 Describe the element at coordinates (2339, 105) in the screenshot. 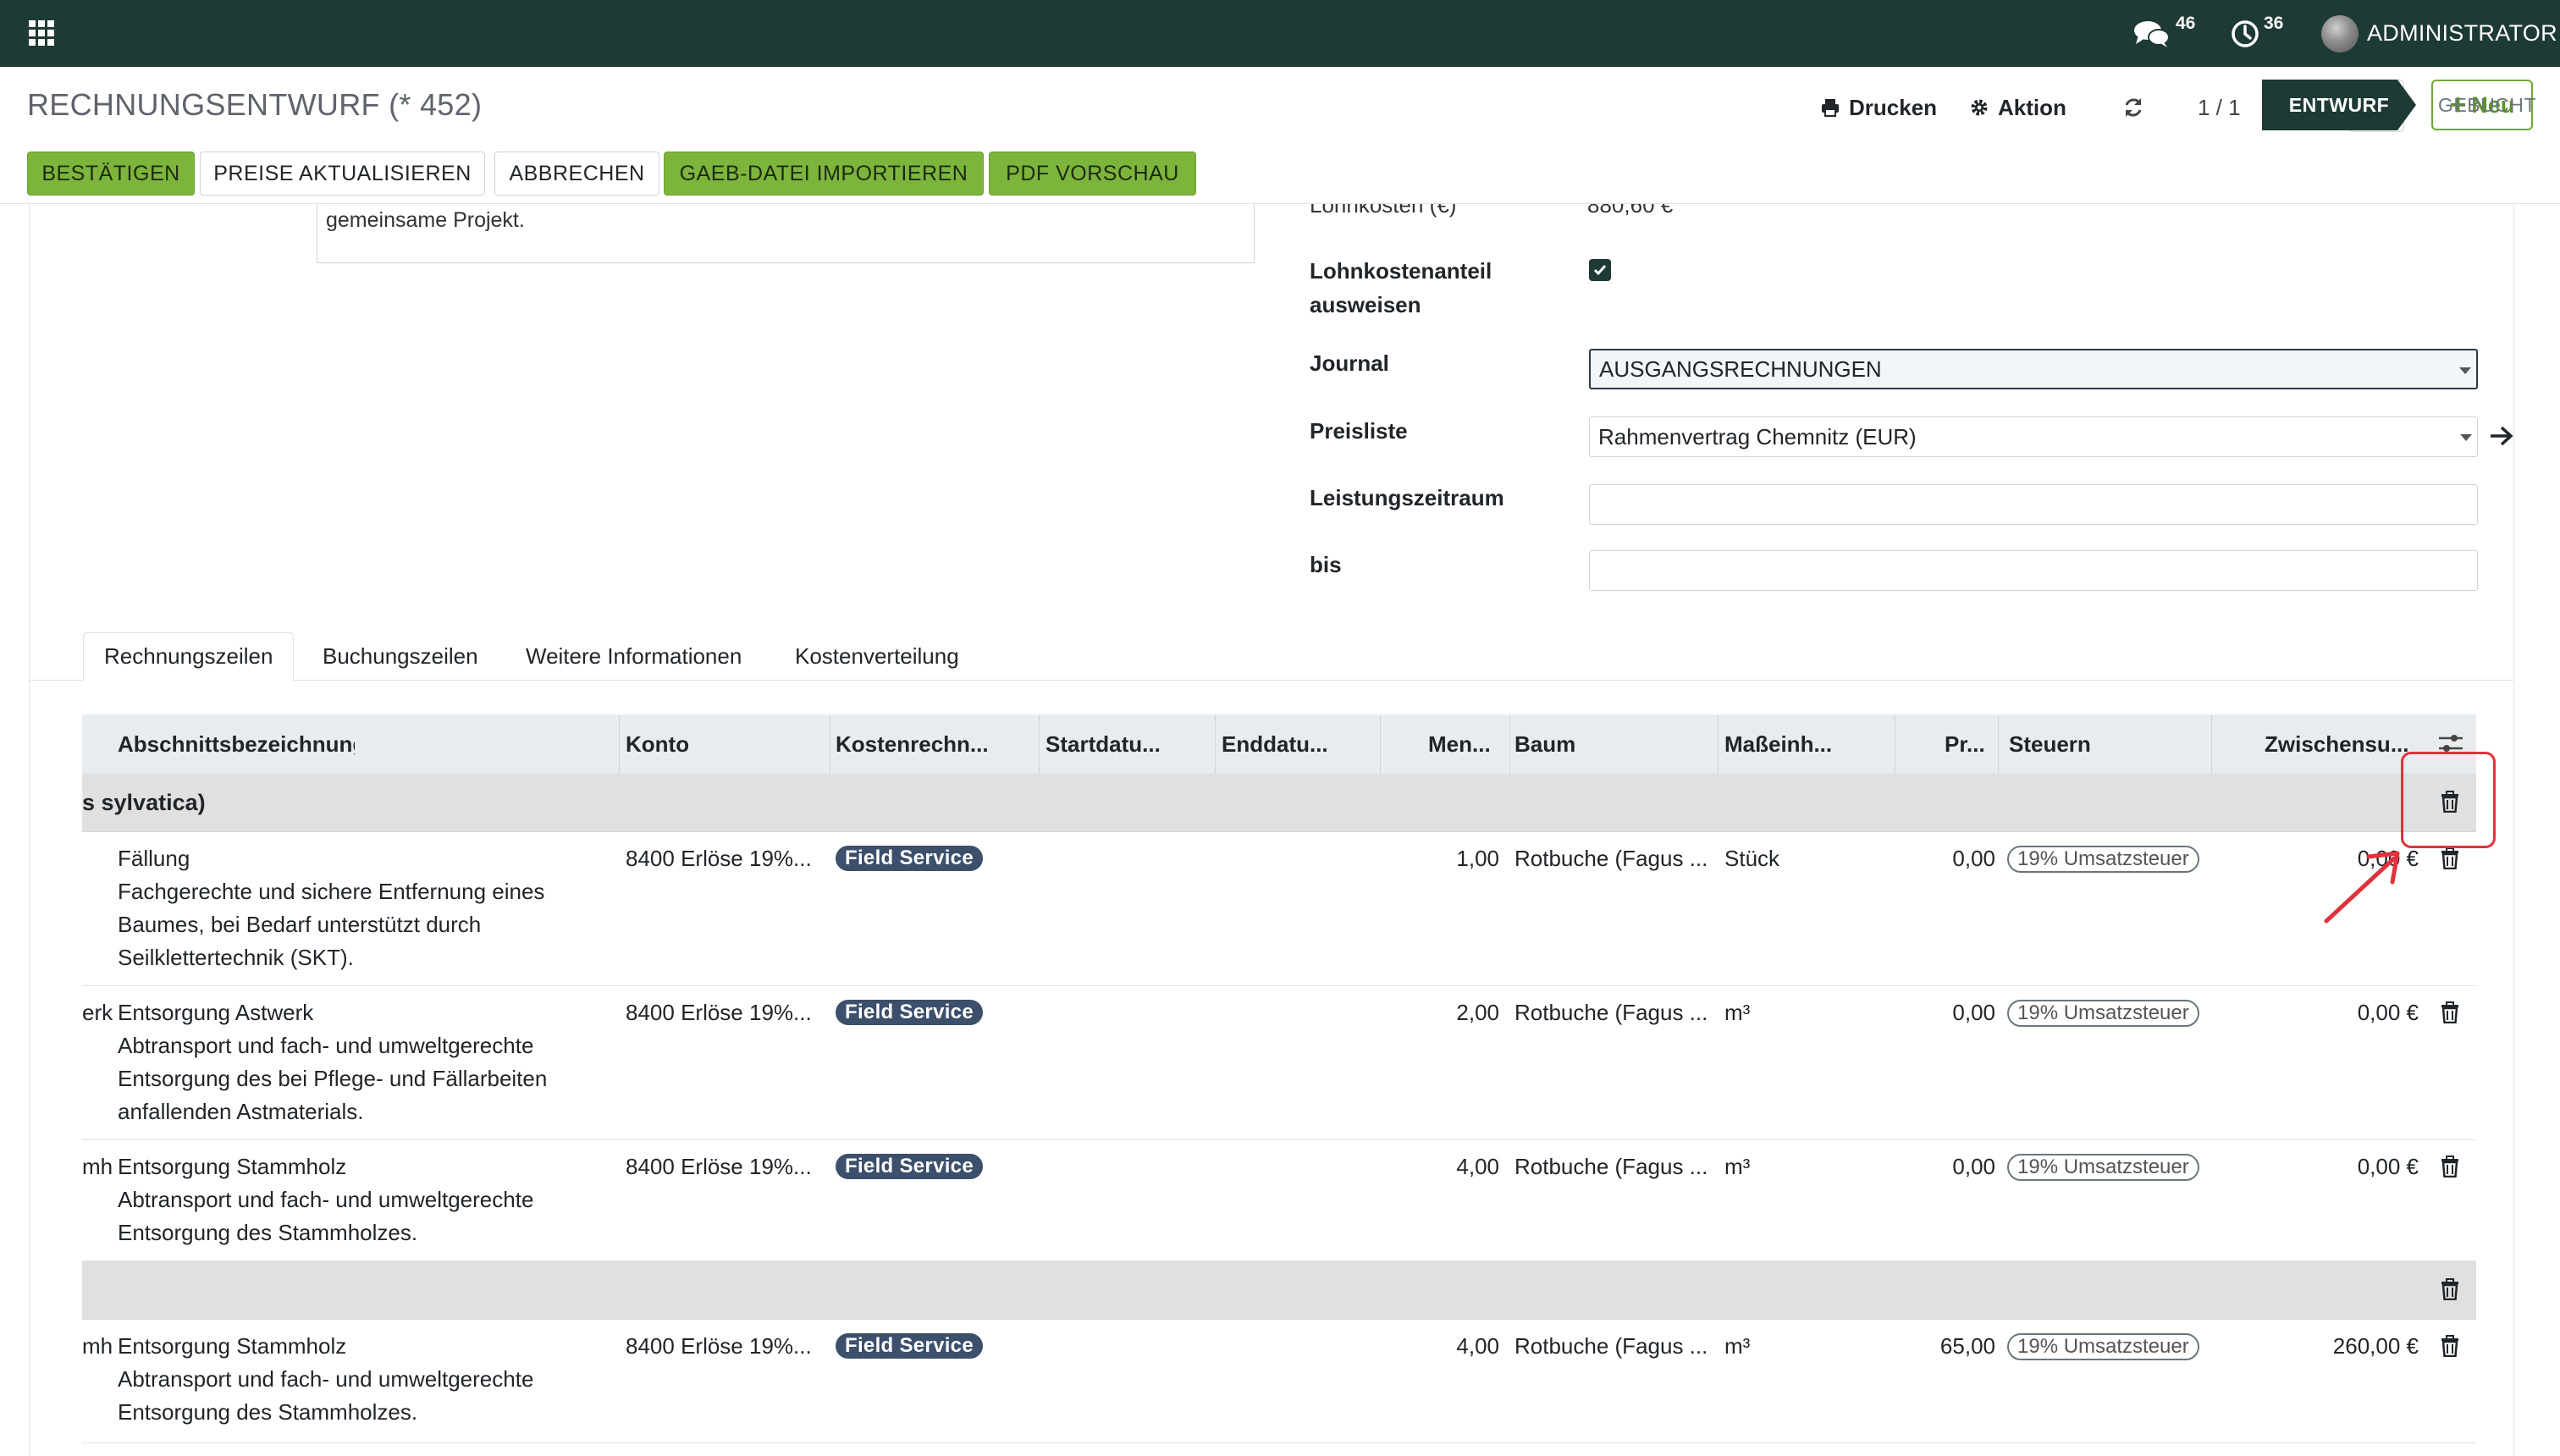

I see `status-draft: ENTWURF` at that location.